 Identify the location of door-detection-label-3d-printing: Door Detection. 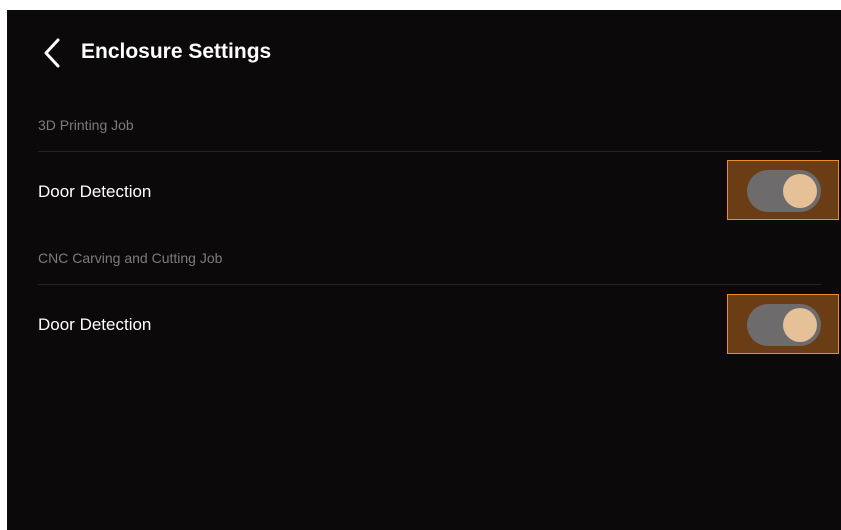
(95, 191).